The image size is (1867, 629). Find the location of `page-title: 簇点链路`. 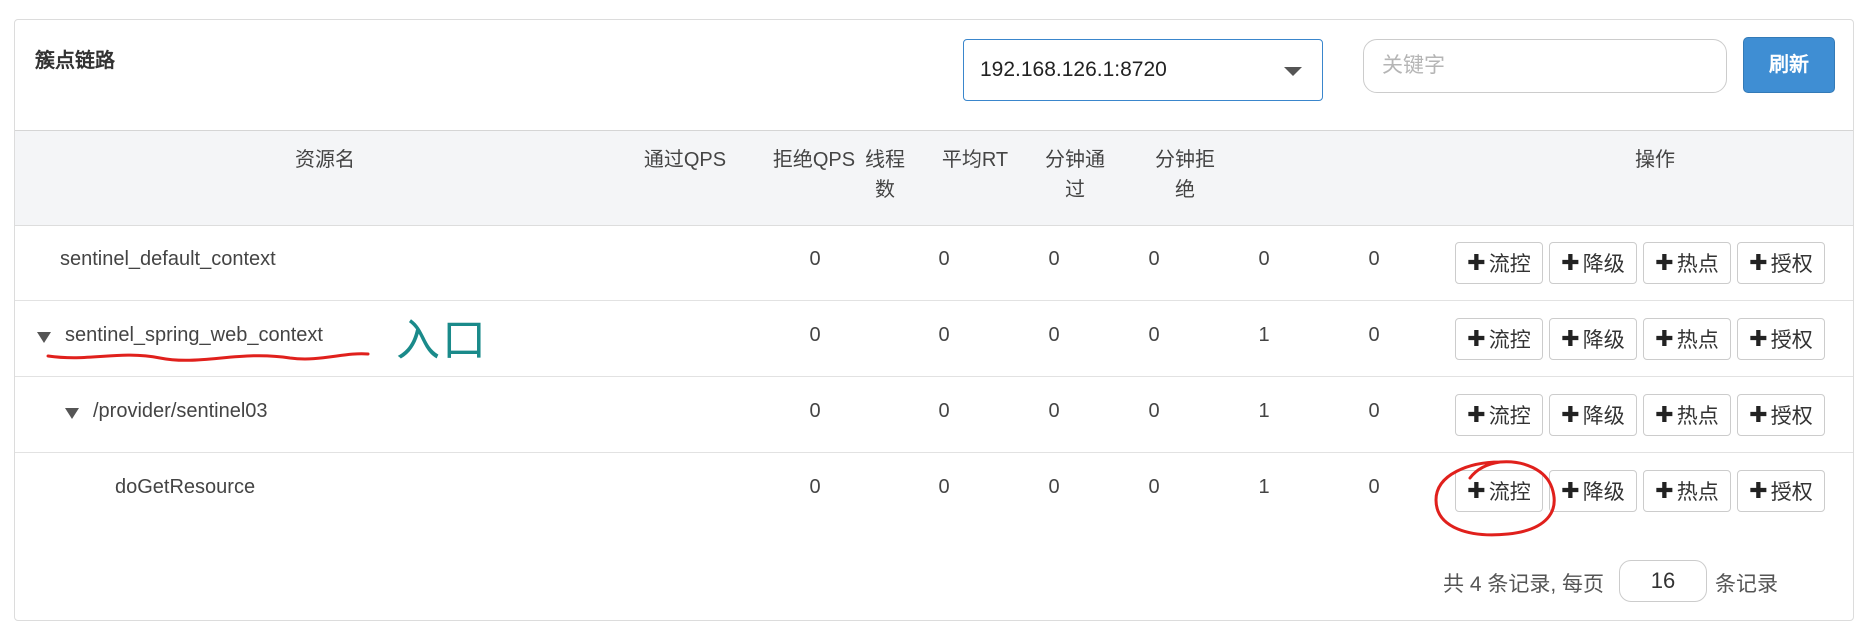

page-title: 簇点链路 is located at coordinates (75, 61).